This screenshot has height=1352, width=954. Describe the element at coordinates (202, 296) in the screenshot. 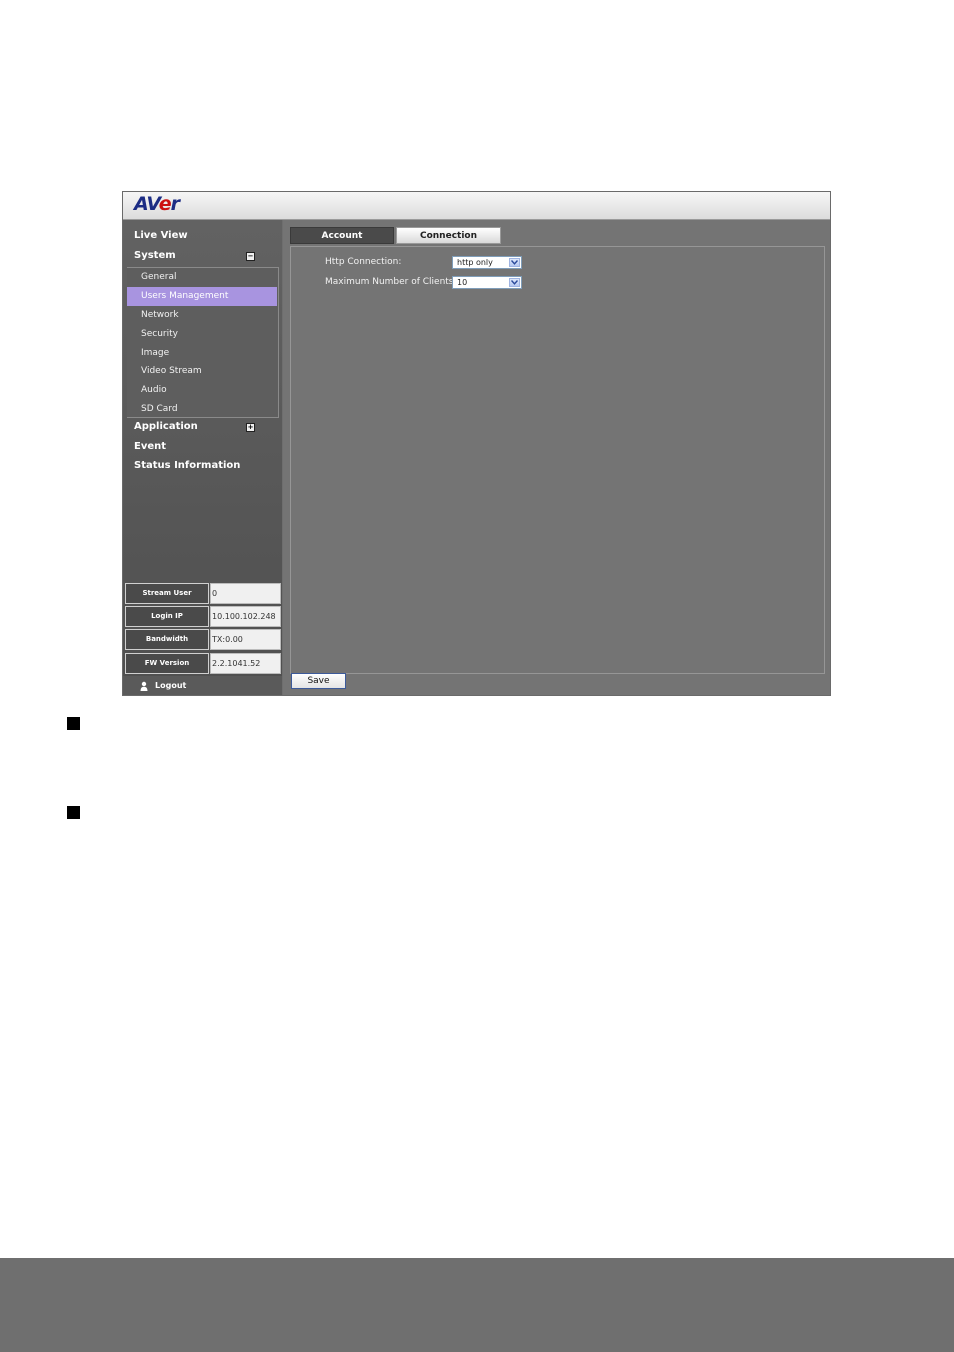

I see `sidebar-item-users-management: Users Management` at that location.